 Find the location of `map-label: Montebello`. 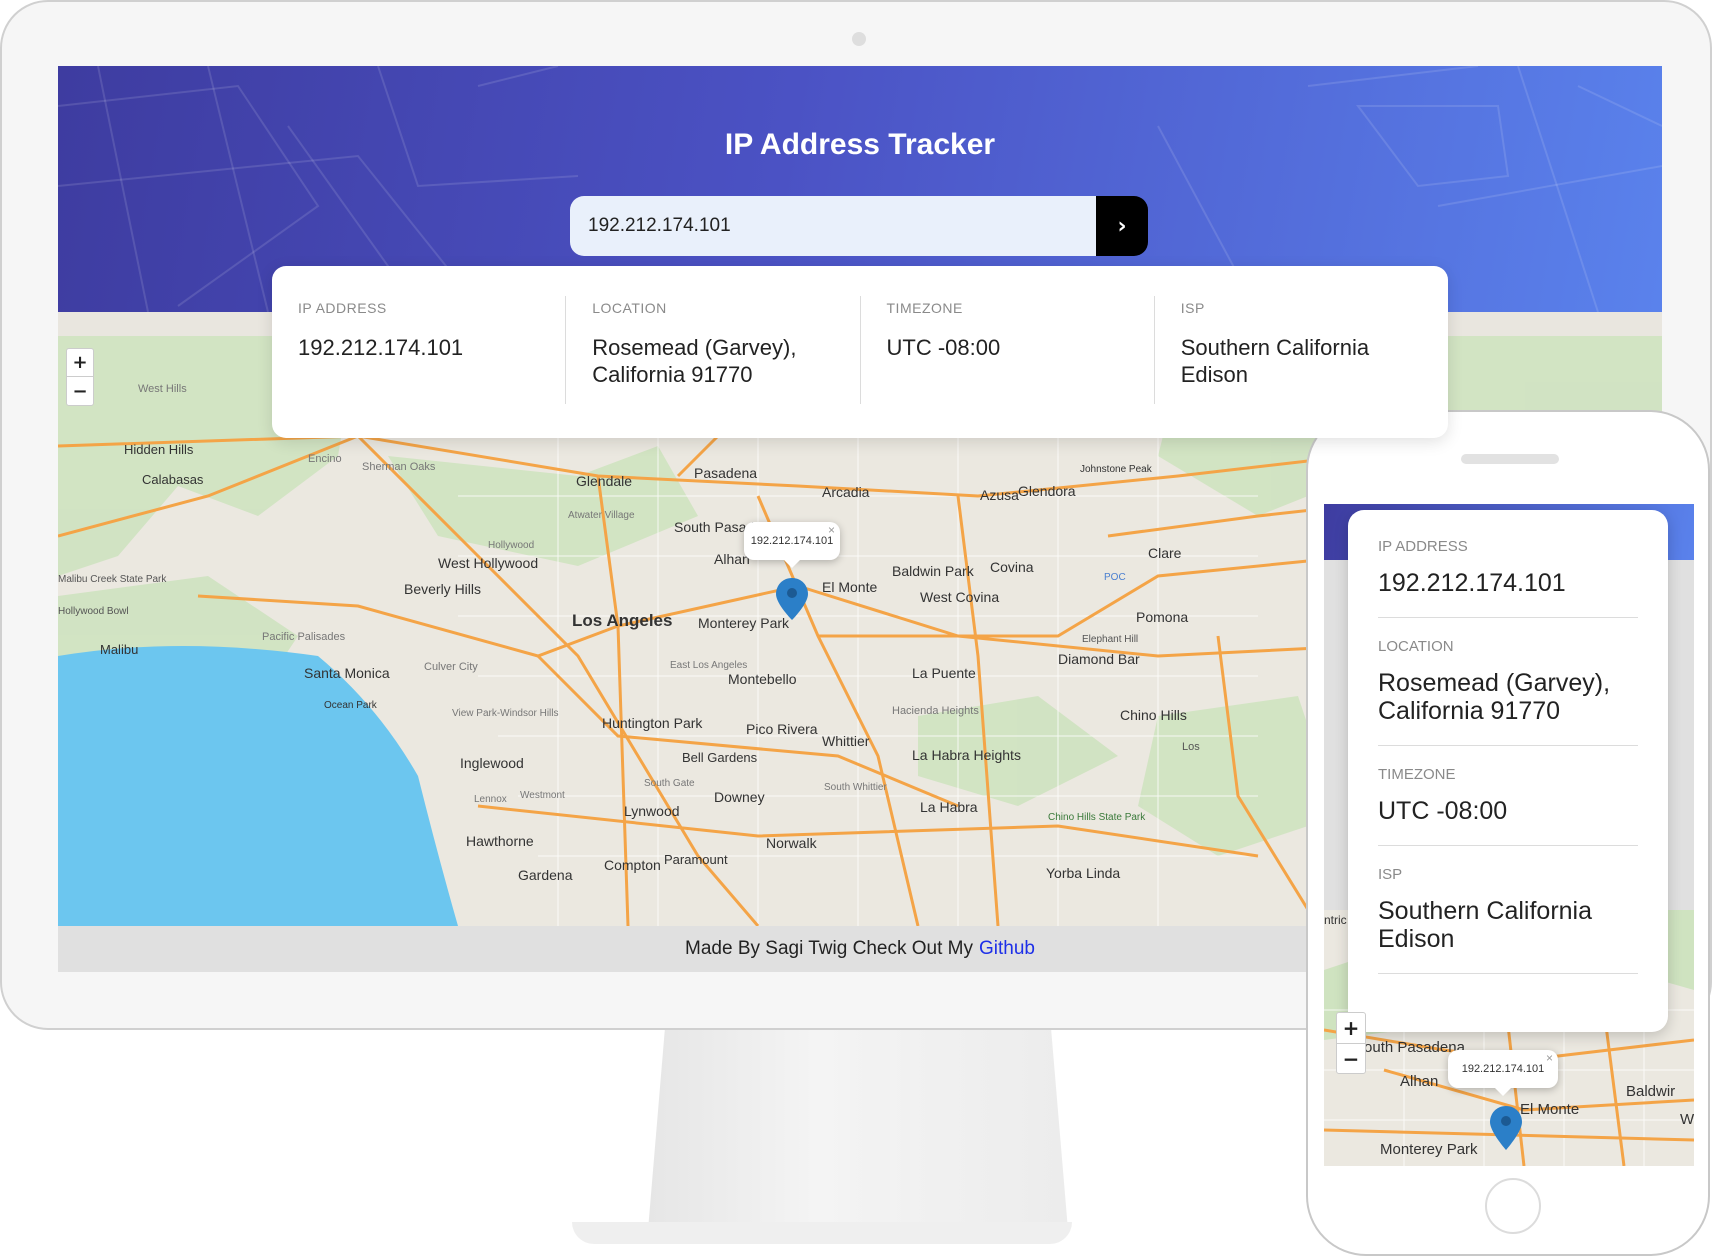

map-label: Montebello is located at coordinates (762, 679).